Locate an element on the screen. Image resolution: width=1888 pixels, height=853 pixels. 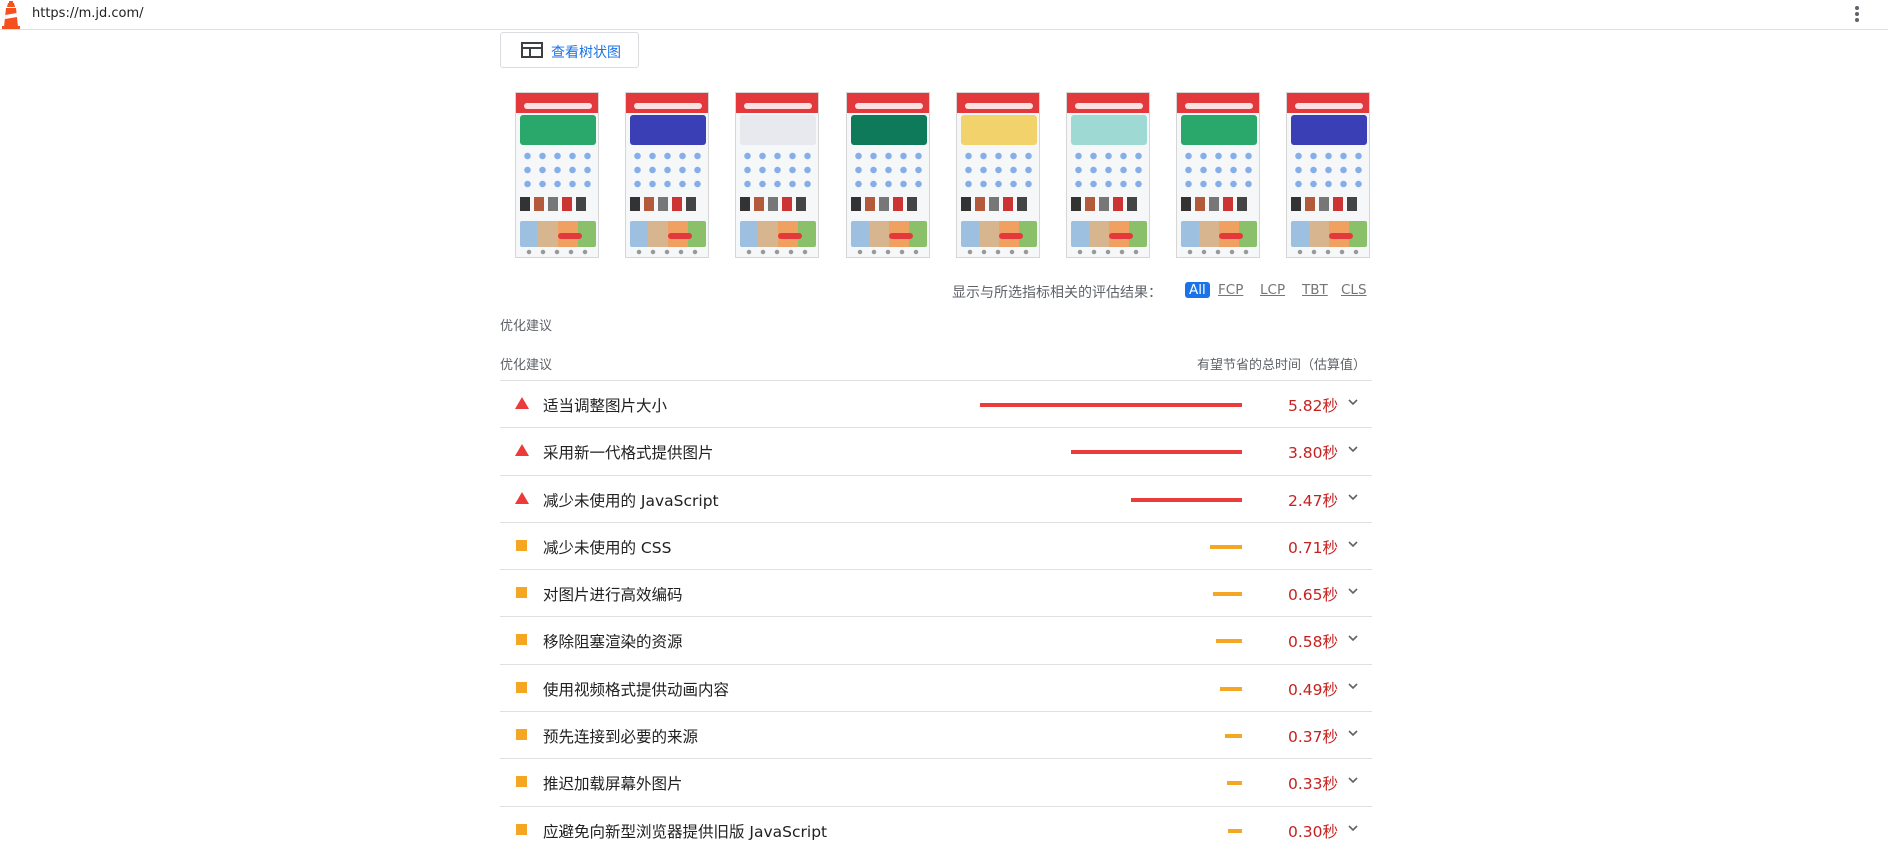
filter-chip-cls: CLS is located at coordinates (1354, 290).